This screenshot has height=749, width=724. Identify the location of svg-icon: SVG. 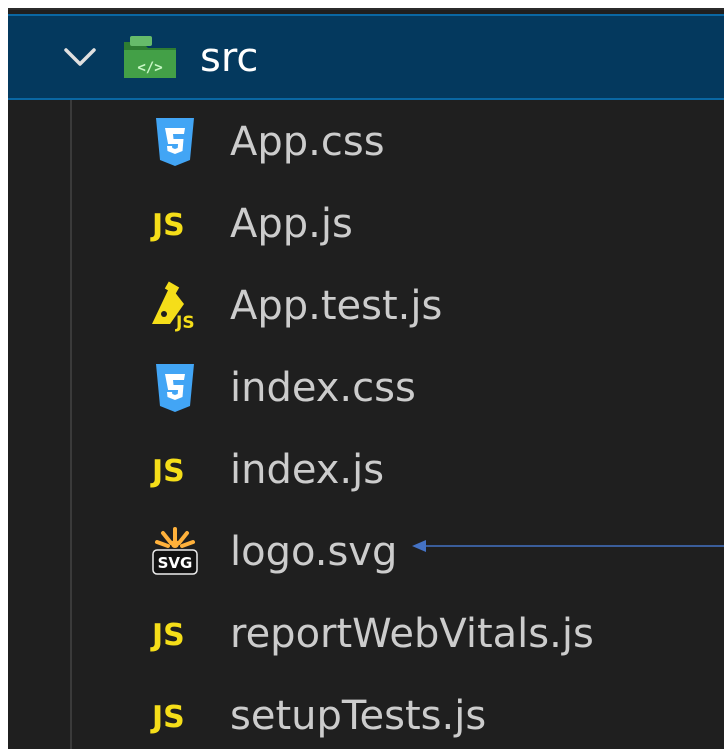
(175, 551).